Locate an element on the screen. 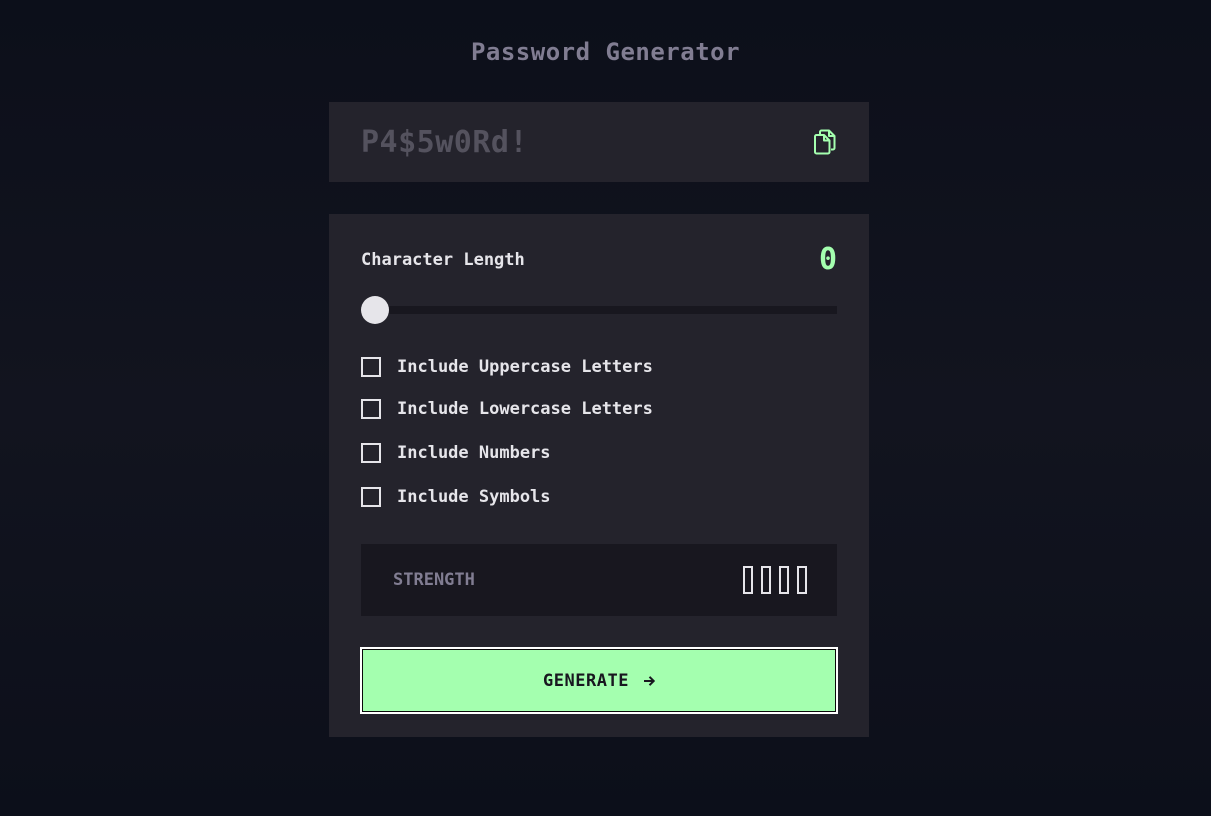 Image resolution: width=1211 pixels, height=816 pixels. length-label: Character Length is located at coordinates (443, 259).